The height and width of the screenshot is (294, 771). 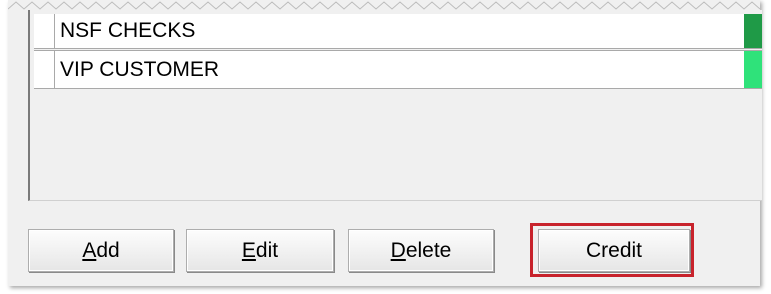 What do you see at coordinates (428, 250) in the screenshot?
I see `delete-label-rest: elete` at bounding box center [428, 250].